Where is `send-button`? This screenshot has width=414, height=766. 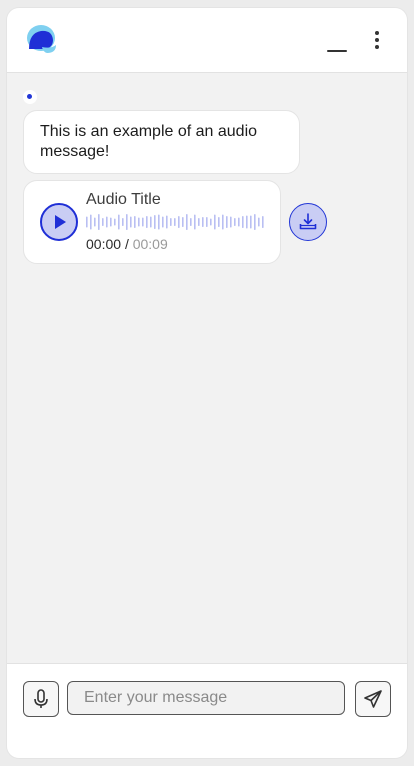
send-button is located at coordinates (373, 699).